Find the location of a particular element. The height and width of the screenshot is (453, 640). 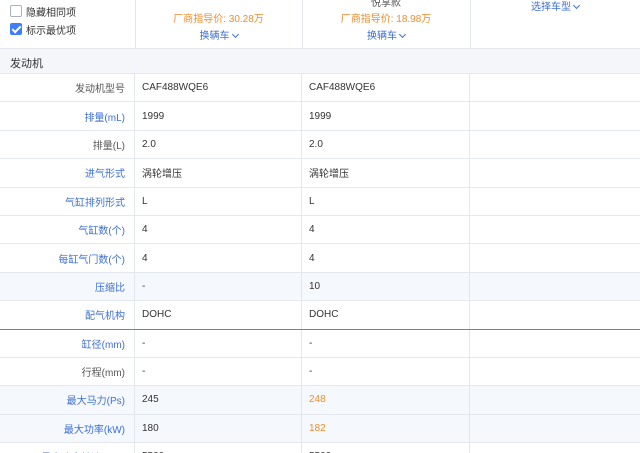

table-row: 最大马力(Ps) 245 248 is located at coordinates (320, 400).